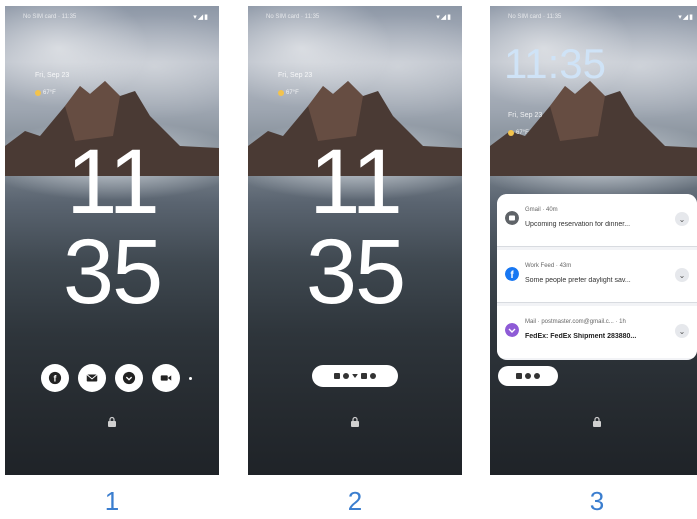  What do you see at coordinates (129, 378) in the screenshot?
I see `chevron-down-icon` at bounding box center [129, 378].